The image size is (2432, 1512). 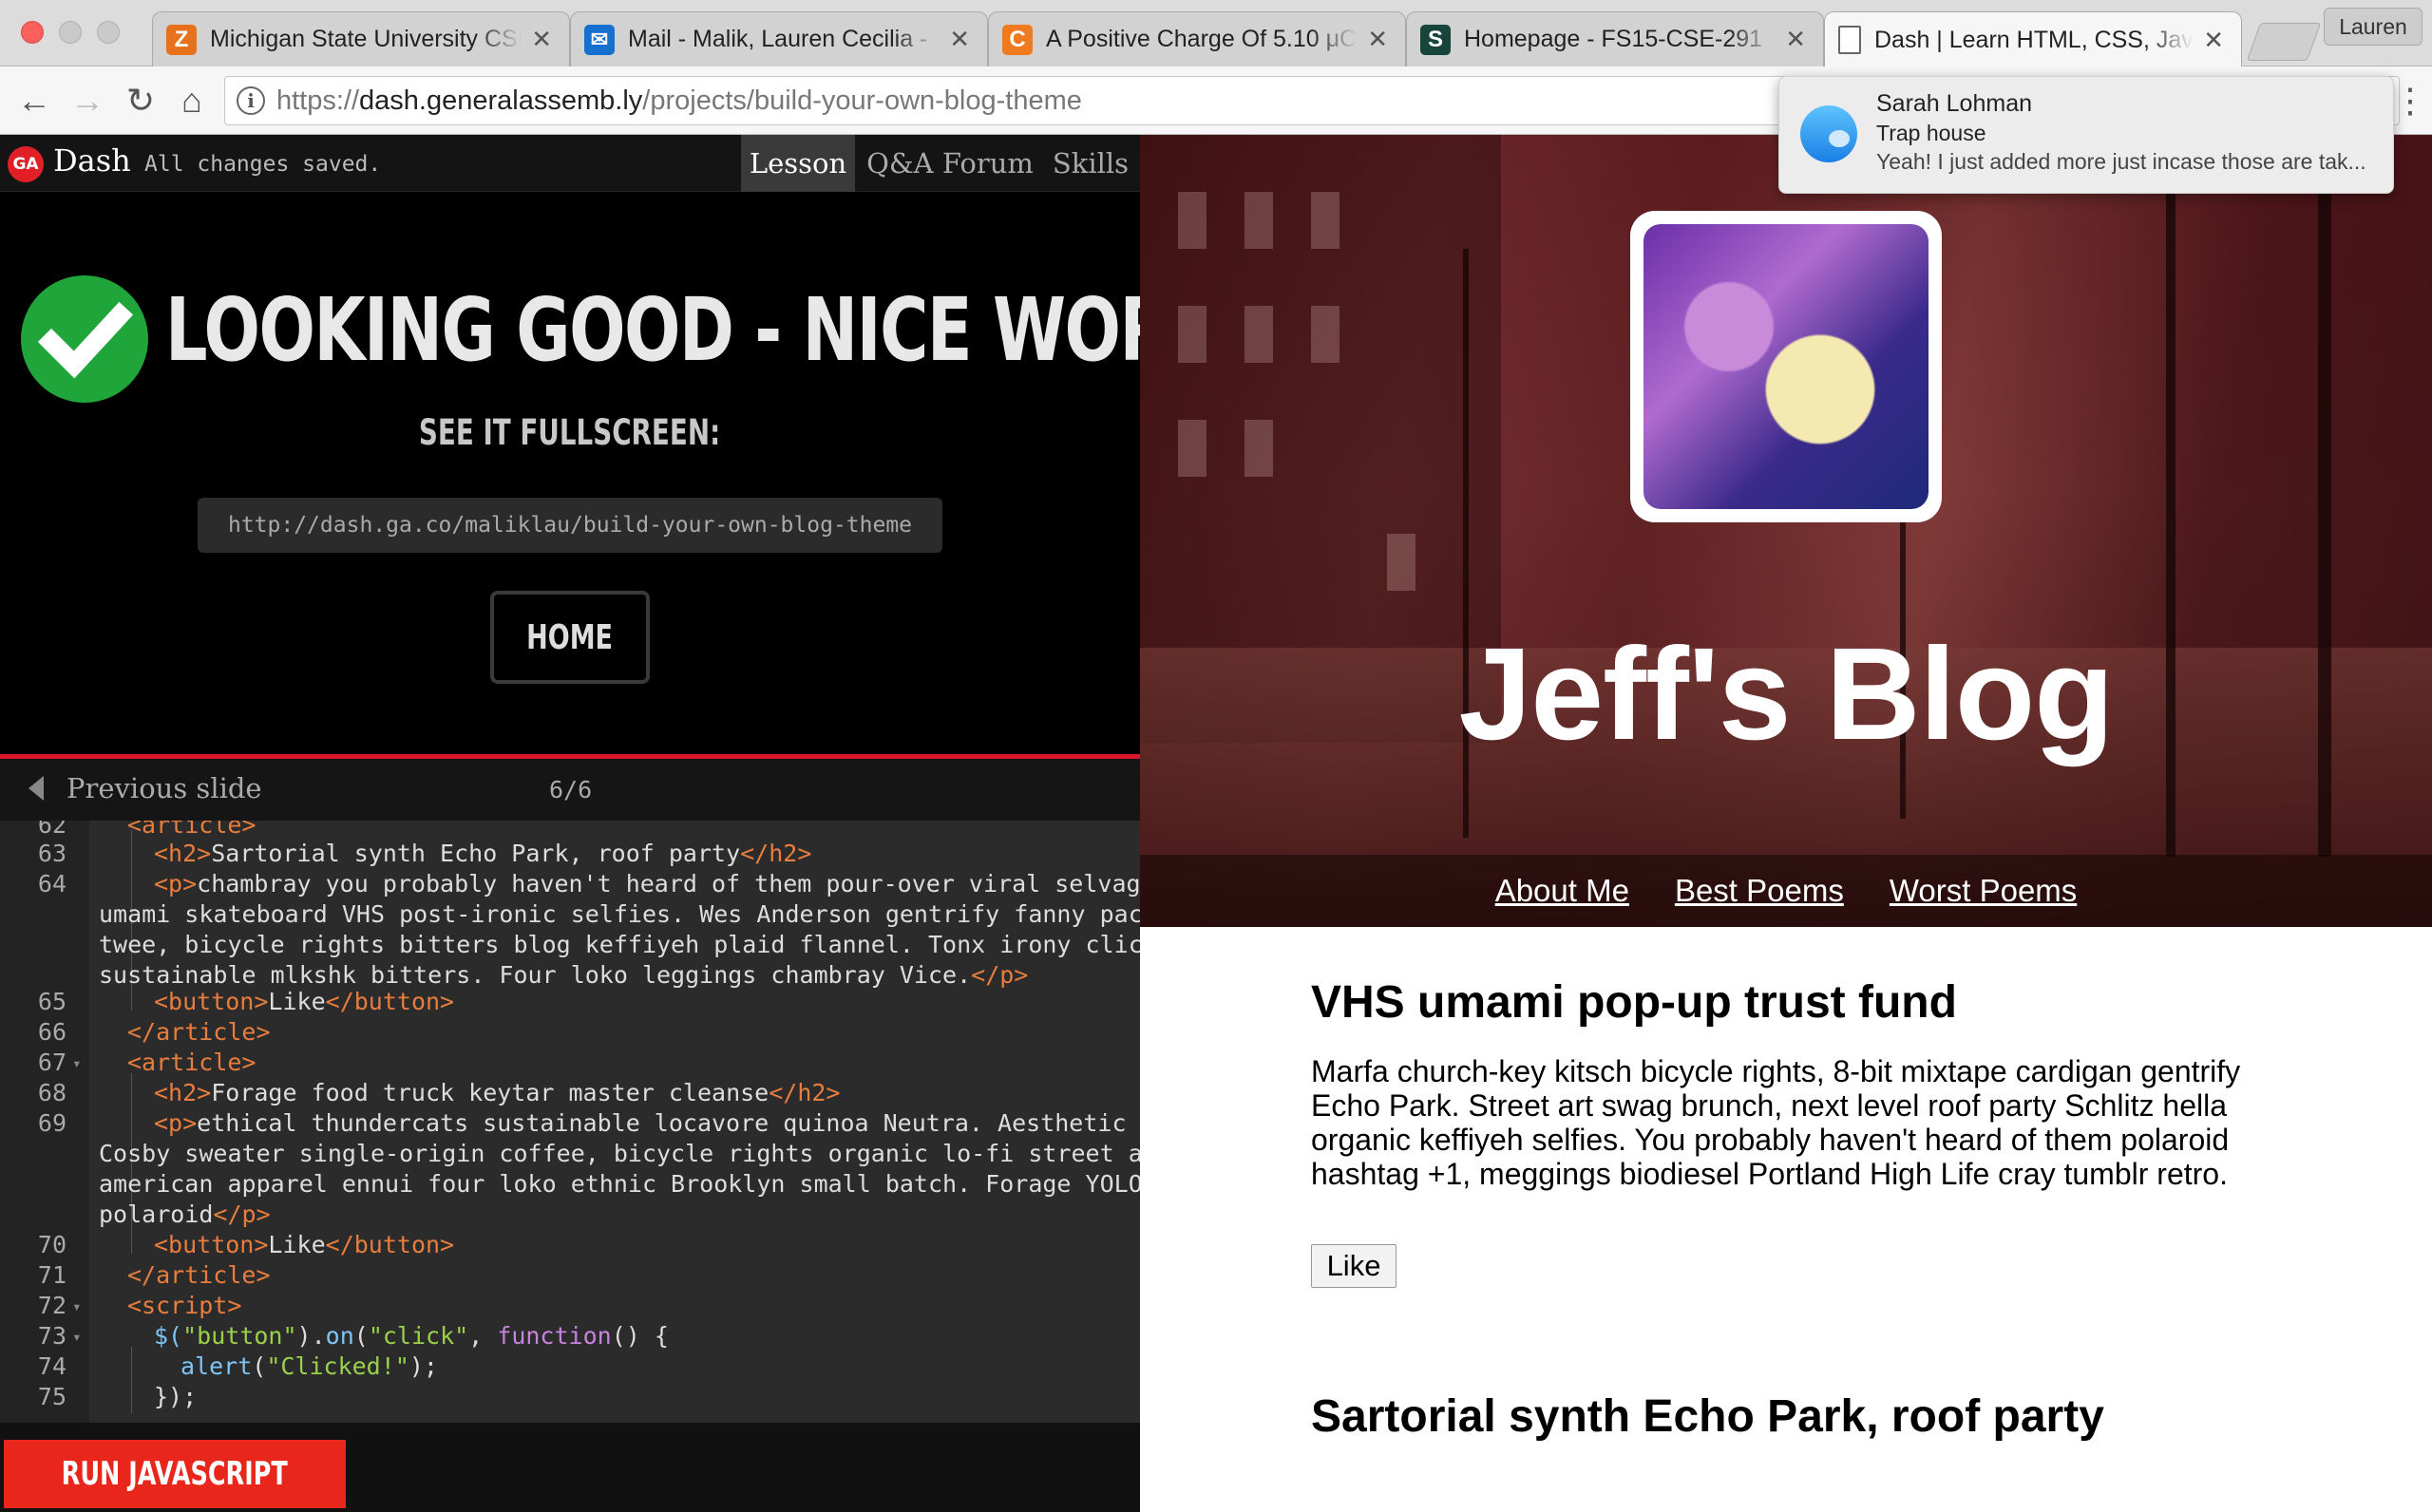 What do you see at coordinates (141, 101) in the screenshot?
I see `reload-icon: ↻` at bounding box center [141, 101].